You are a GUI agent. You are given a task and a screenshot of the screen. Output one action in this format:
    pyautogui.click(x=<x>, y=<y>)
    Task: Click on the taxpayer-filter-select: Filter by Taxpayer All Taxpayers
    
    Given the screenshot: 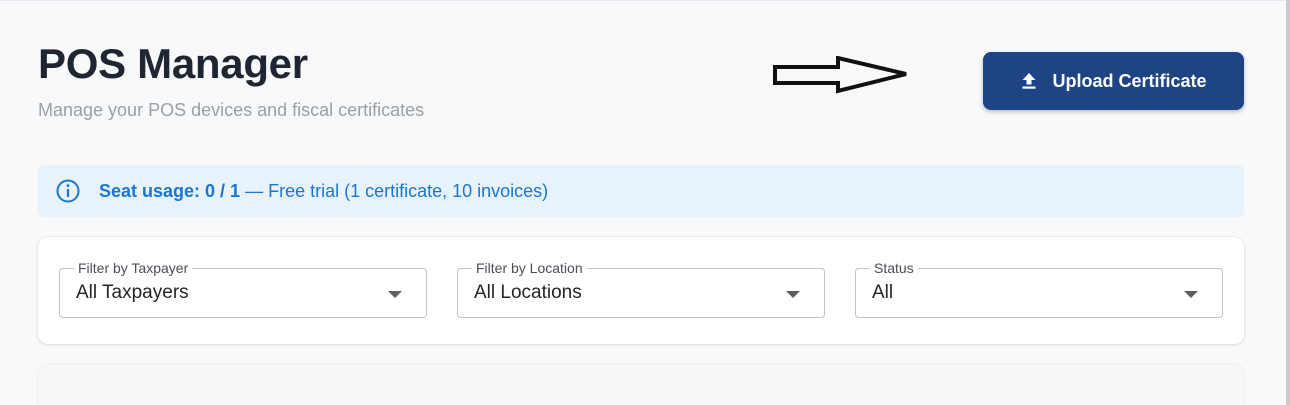 What is the action you would take?
    pyautogui.click(x=243, y=289)
    